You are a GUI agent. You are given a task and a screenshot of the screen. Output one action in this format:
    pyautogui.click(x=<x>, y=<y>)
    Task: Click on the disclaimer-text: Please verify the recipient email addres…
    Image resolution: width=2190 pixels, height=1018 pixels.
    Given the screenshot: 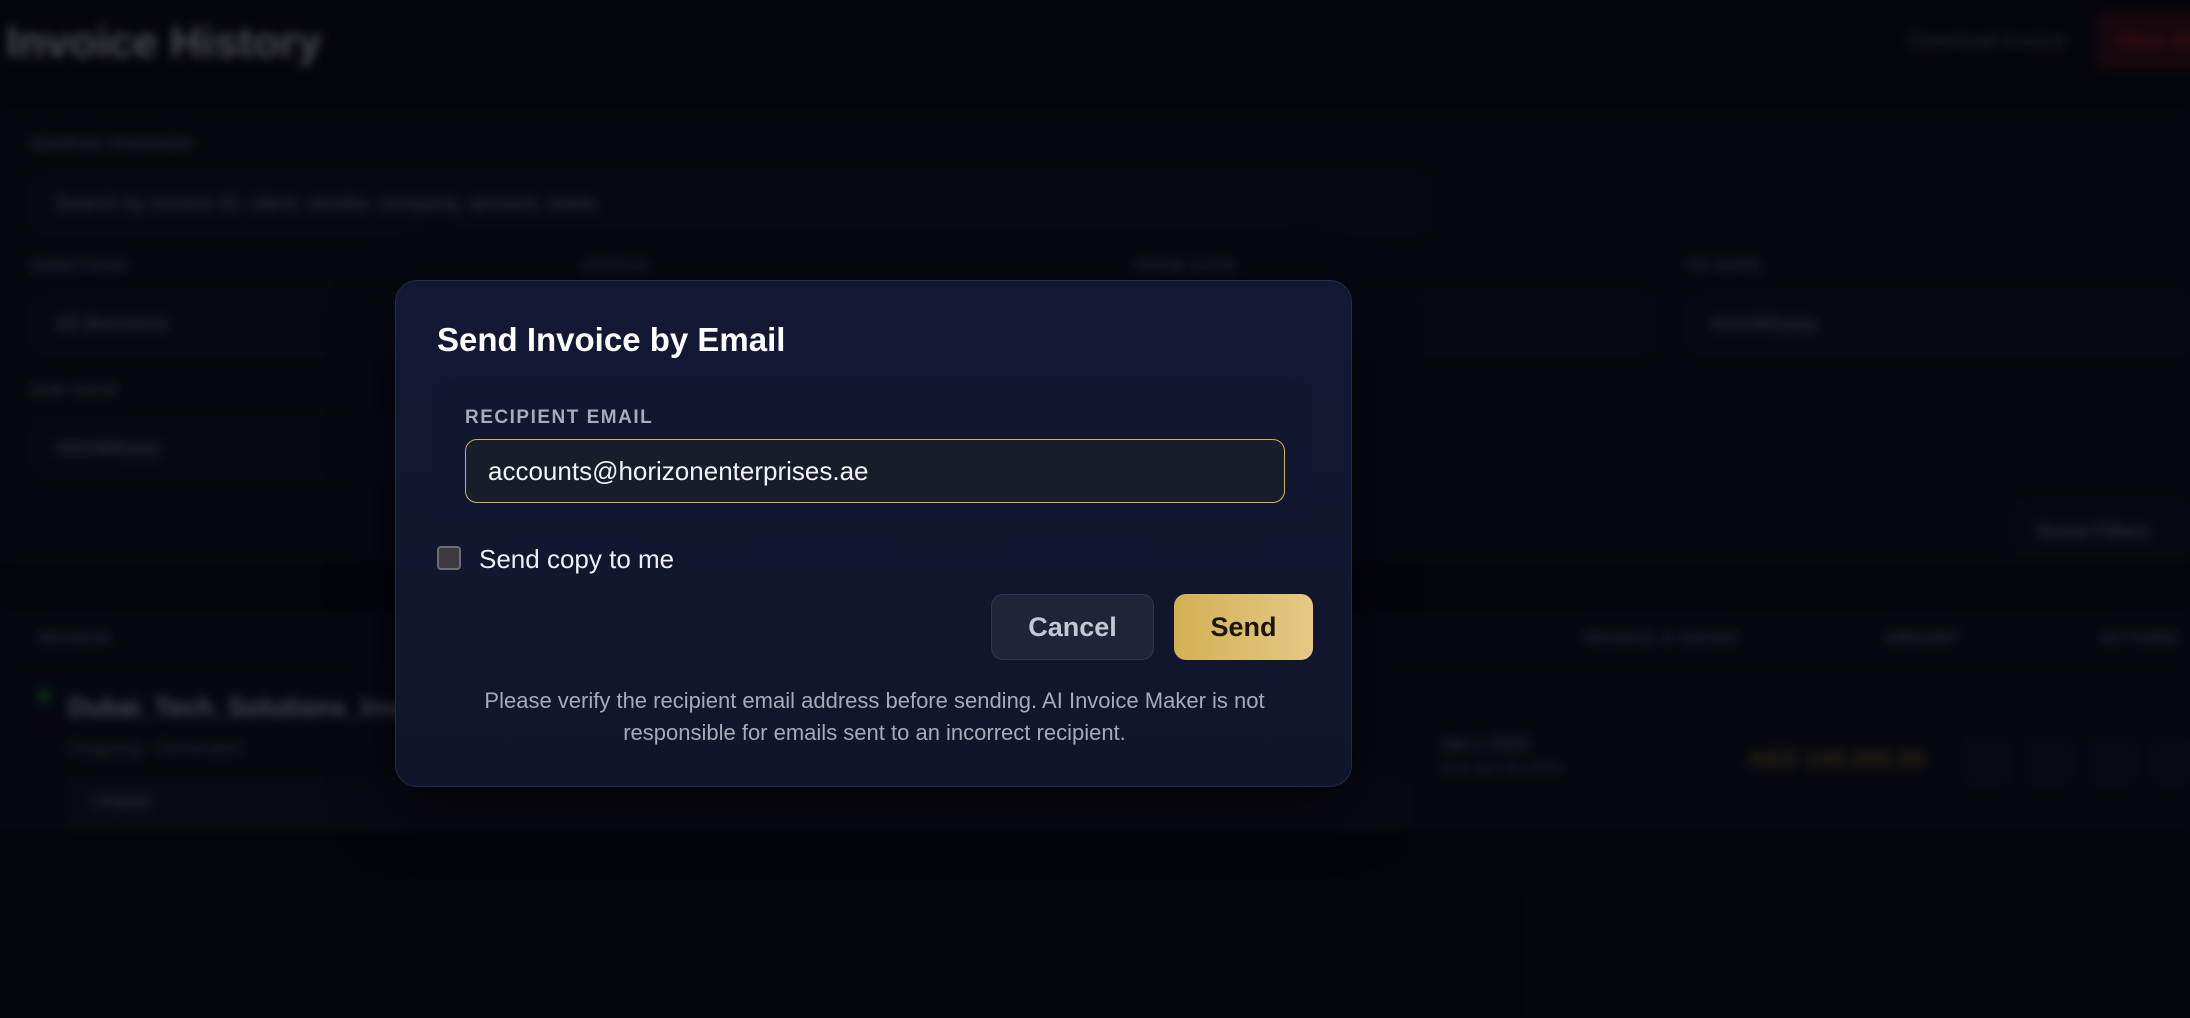 What is the action you would take?
    pyautogui.click(x=874, y=716)
    